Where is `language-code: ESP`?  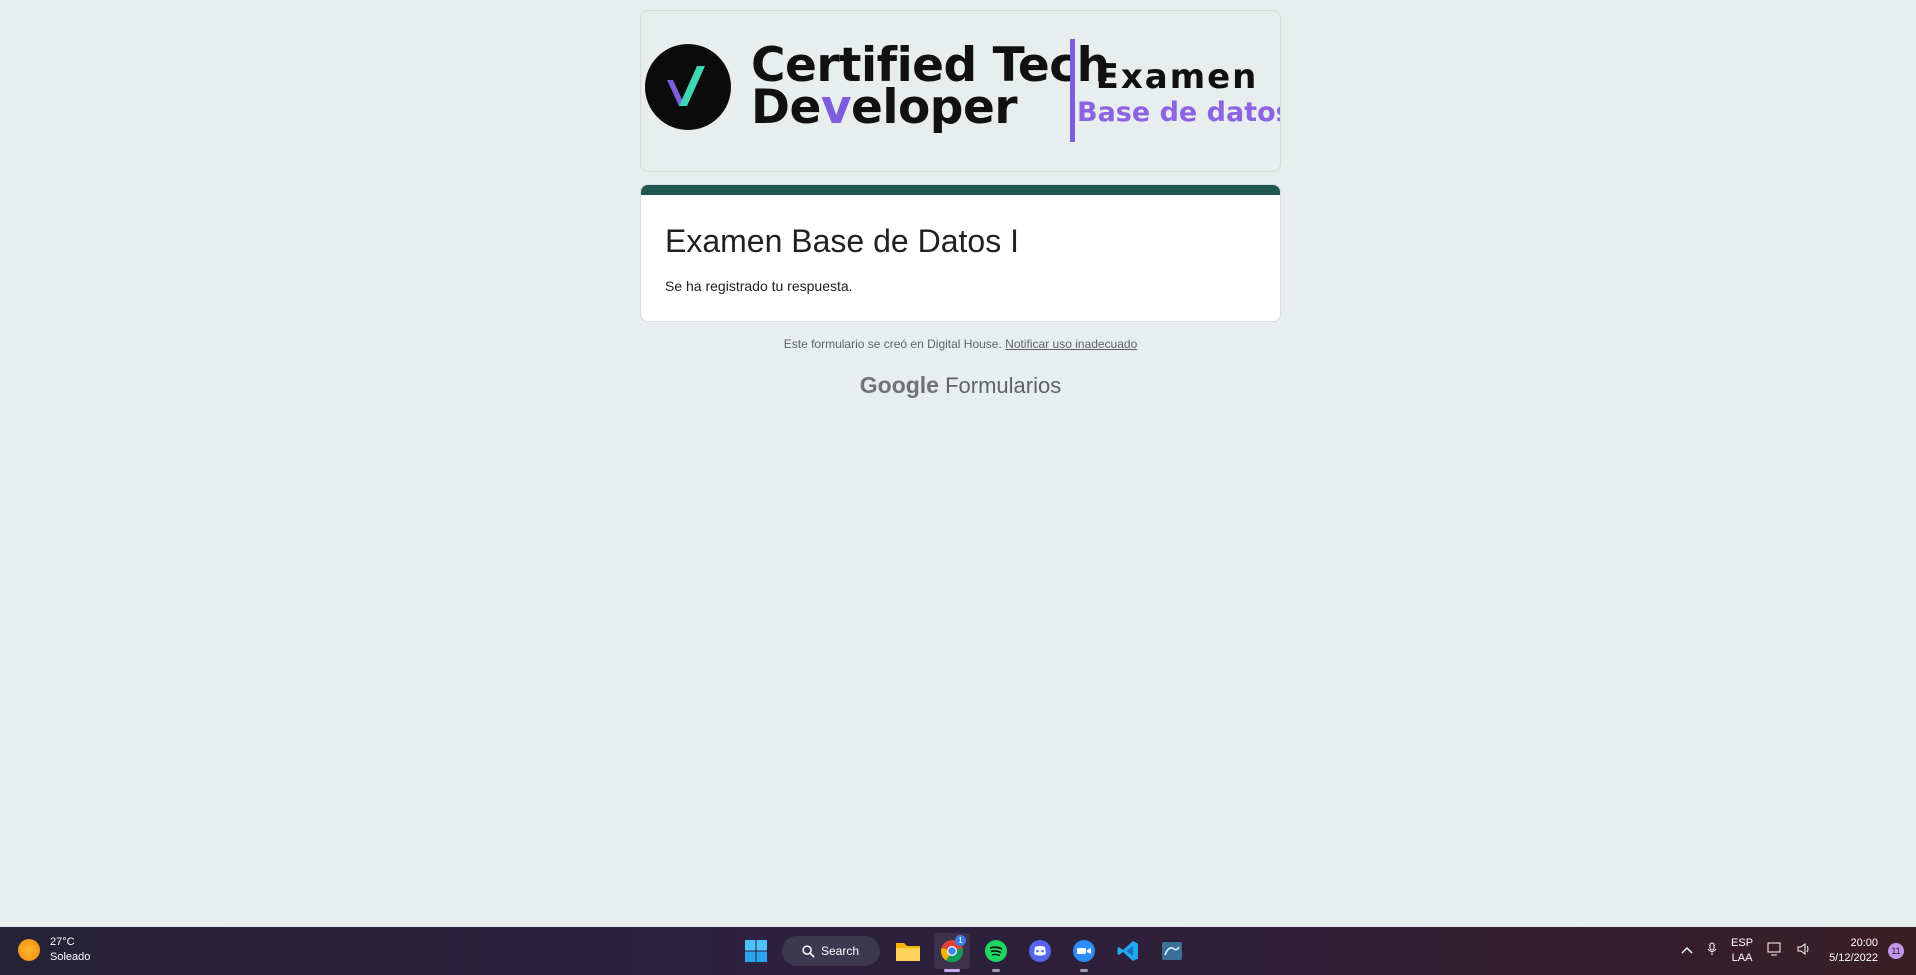
language-code: ESP is located at coordinates (1742, 943).